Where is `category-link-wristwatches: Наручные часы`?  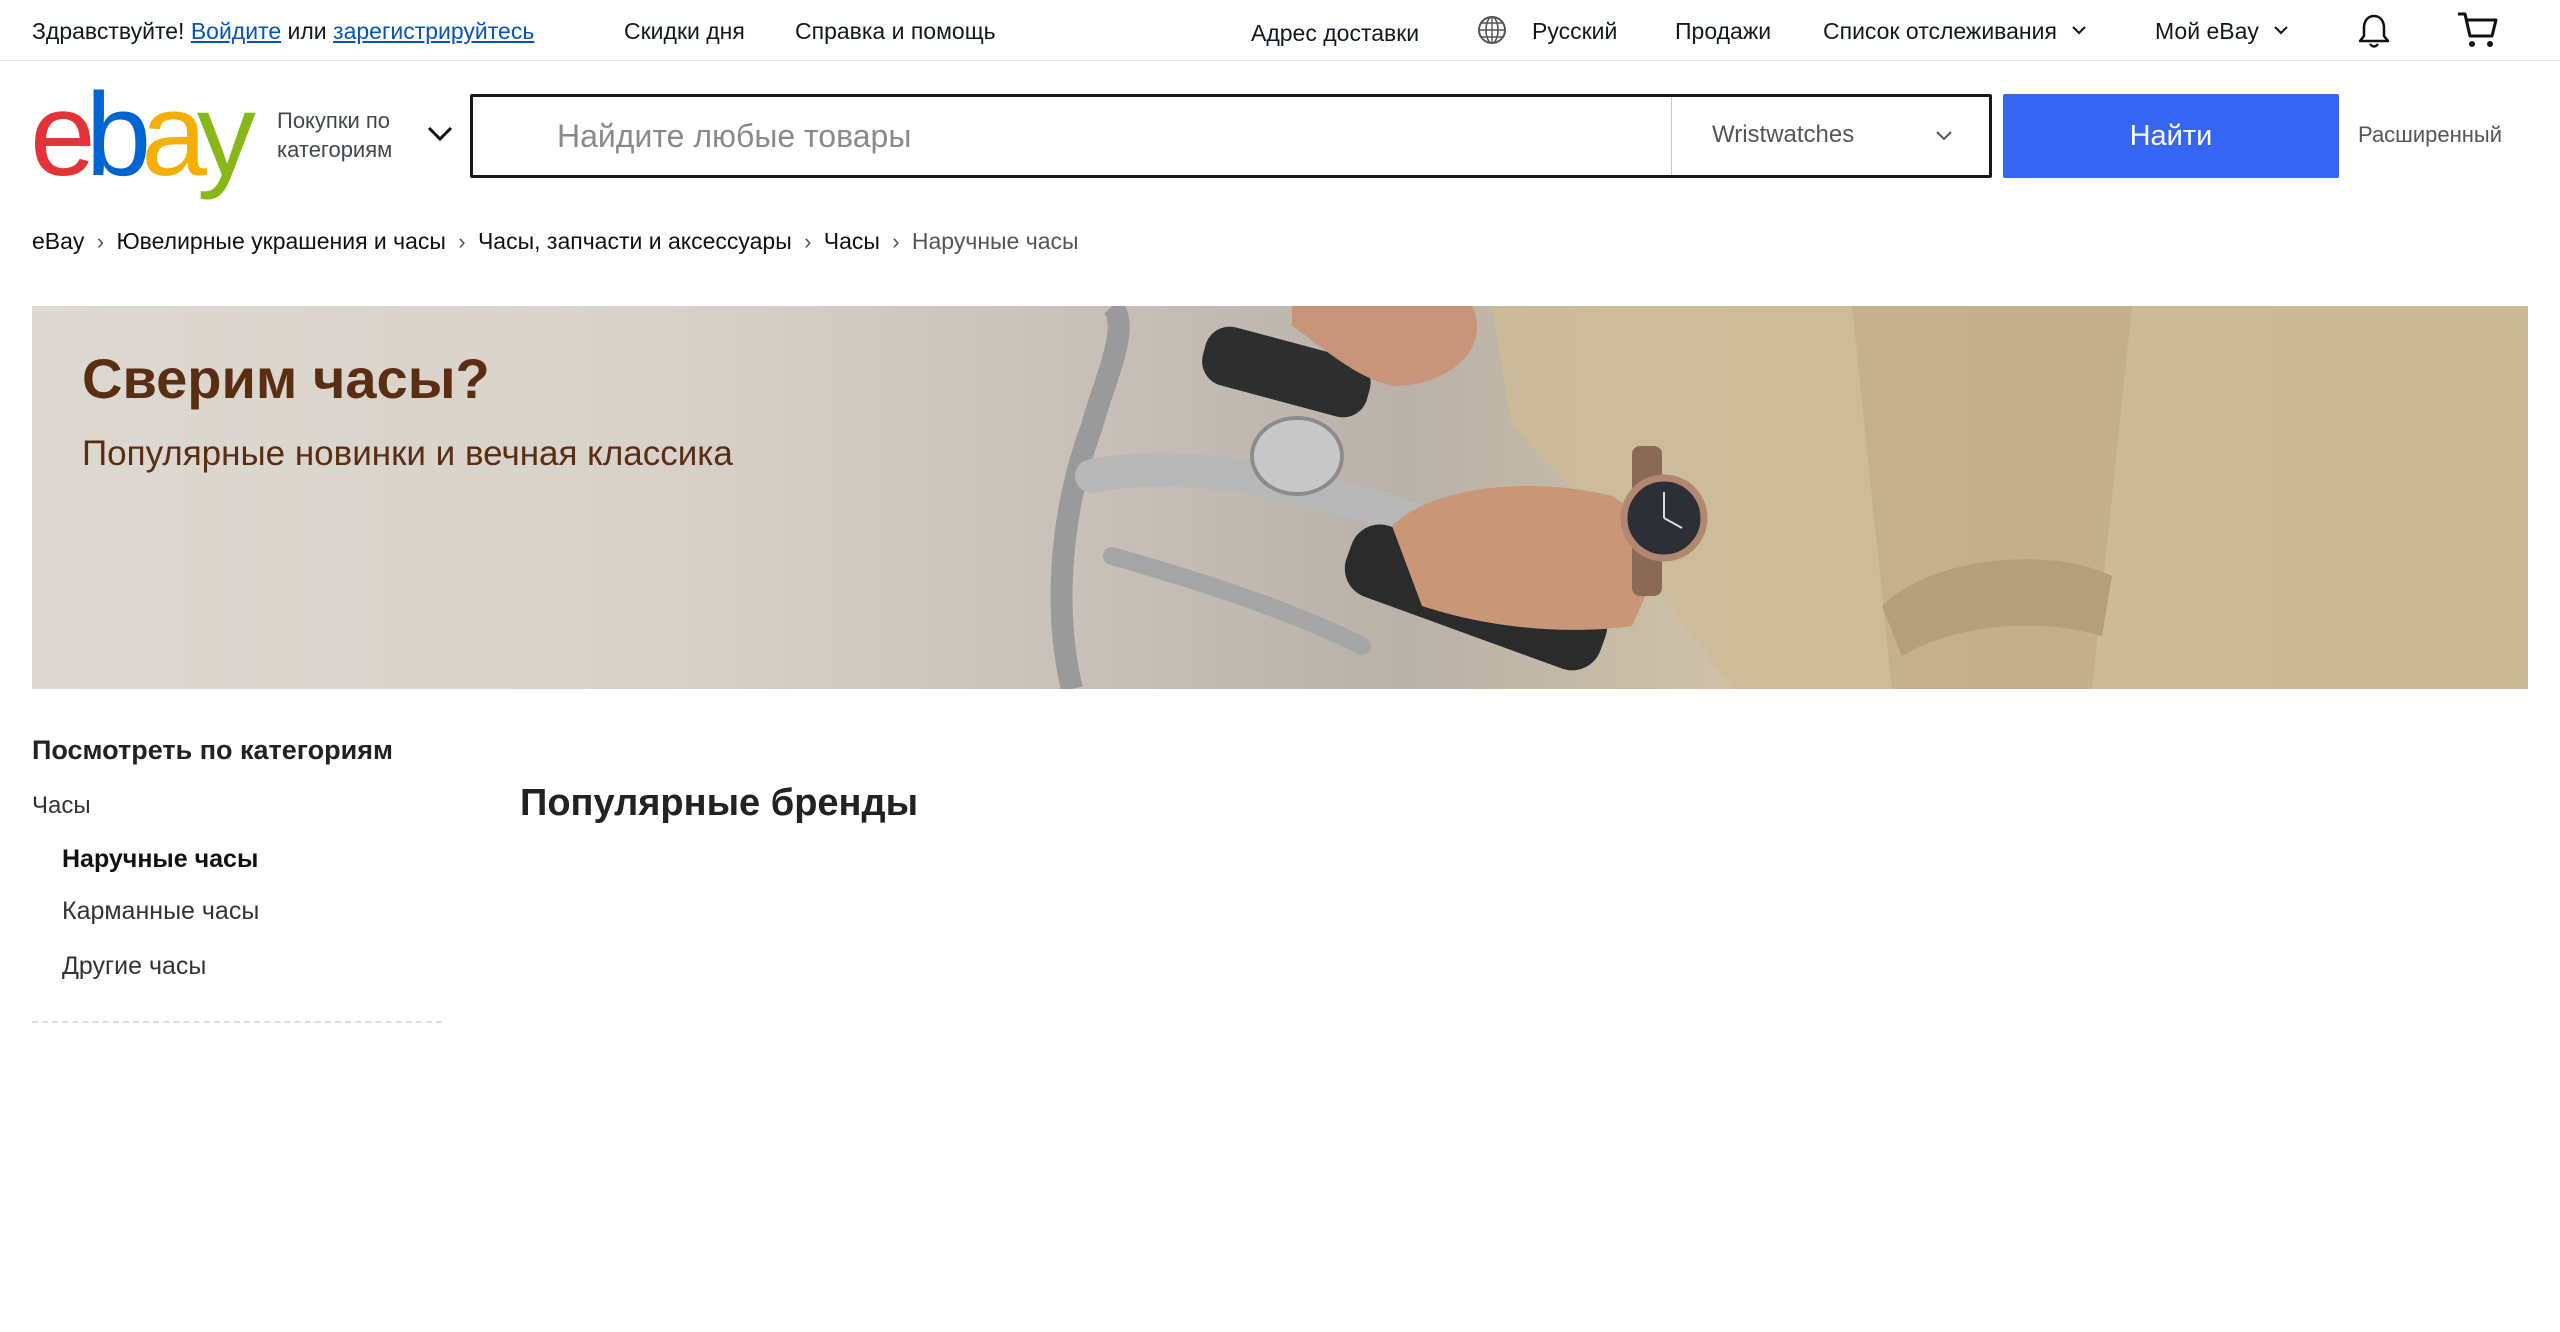
category-link-wristwatches: Наручные часы is located at coordinates (160, 859).